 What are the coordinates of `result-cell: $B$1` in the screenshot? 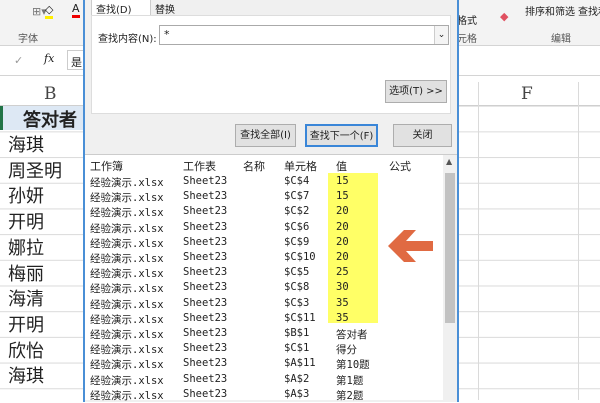 It's located at (297, 333).